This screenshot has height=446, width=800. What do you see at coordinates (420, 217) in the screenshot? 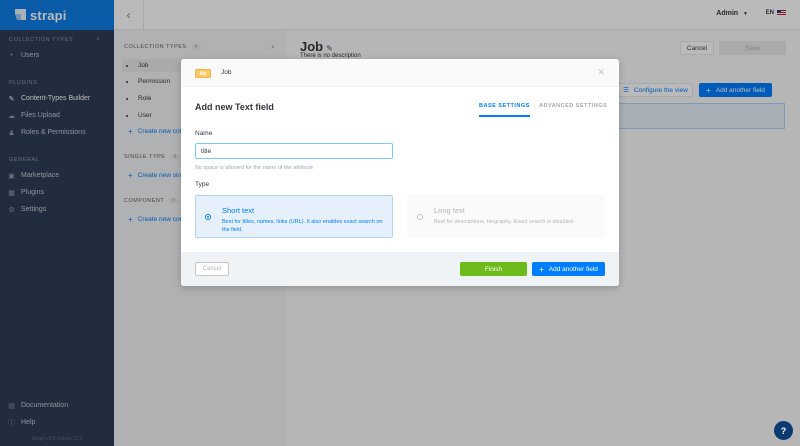
I see `radio-unselected-icon` at bounding box center [420, 217].